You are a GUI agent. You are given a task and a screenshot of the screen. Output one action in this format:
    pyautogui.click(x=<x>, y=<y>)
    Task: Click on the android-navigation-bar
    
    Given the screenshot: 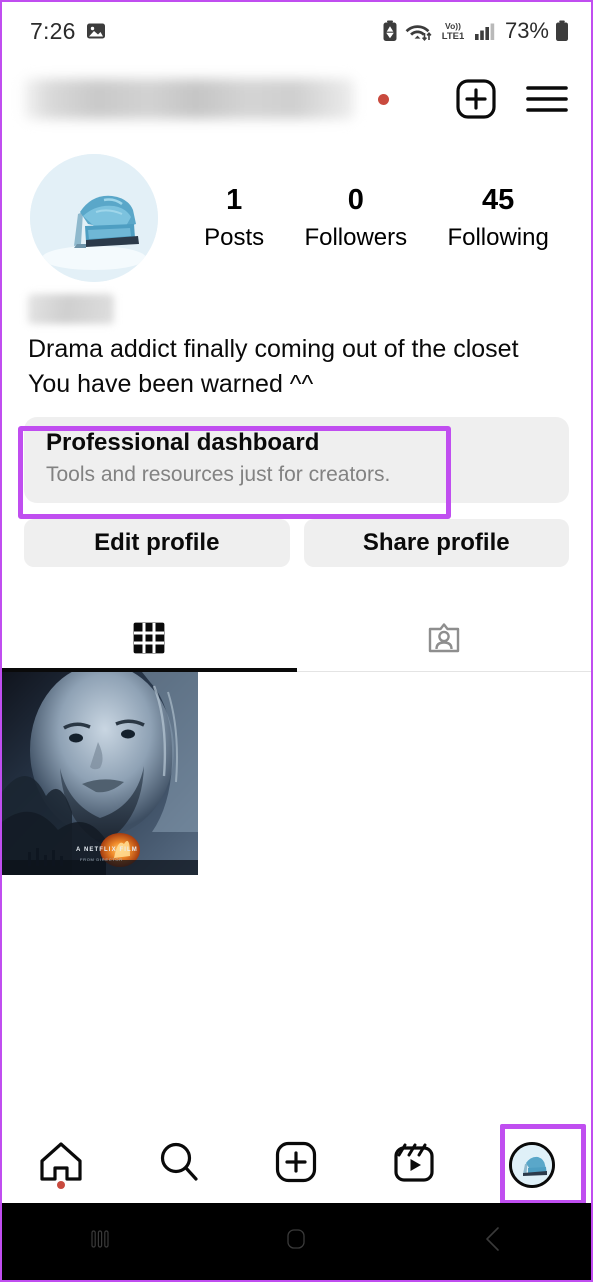 What is the action you would take?
    pyautogui.click(x=296, y=1241)
    